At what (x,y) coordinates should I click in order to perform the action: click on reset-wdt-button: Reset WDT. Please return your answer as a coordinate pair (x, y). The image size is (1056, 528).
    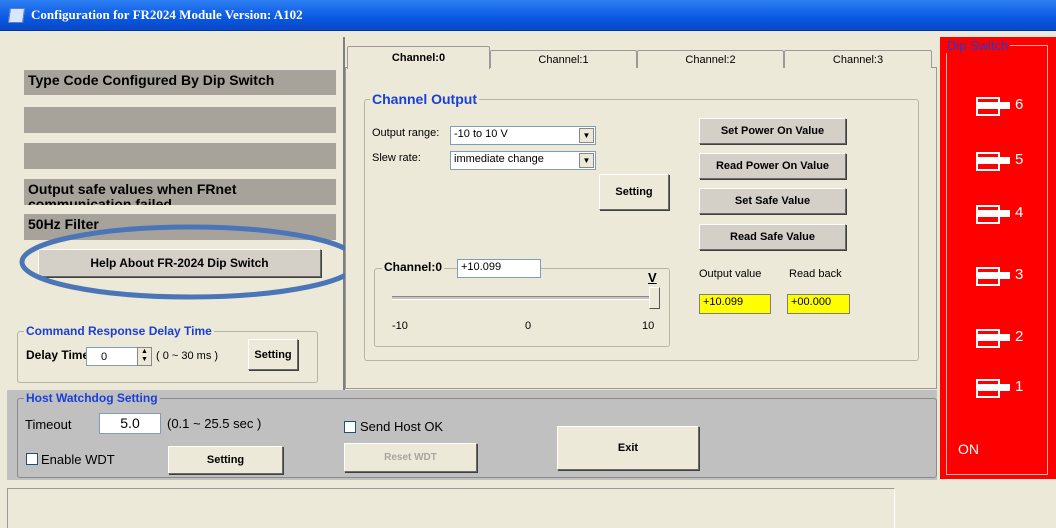
    Looking at the image, I should click on (410, 457).